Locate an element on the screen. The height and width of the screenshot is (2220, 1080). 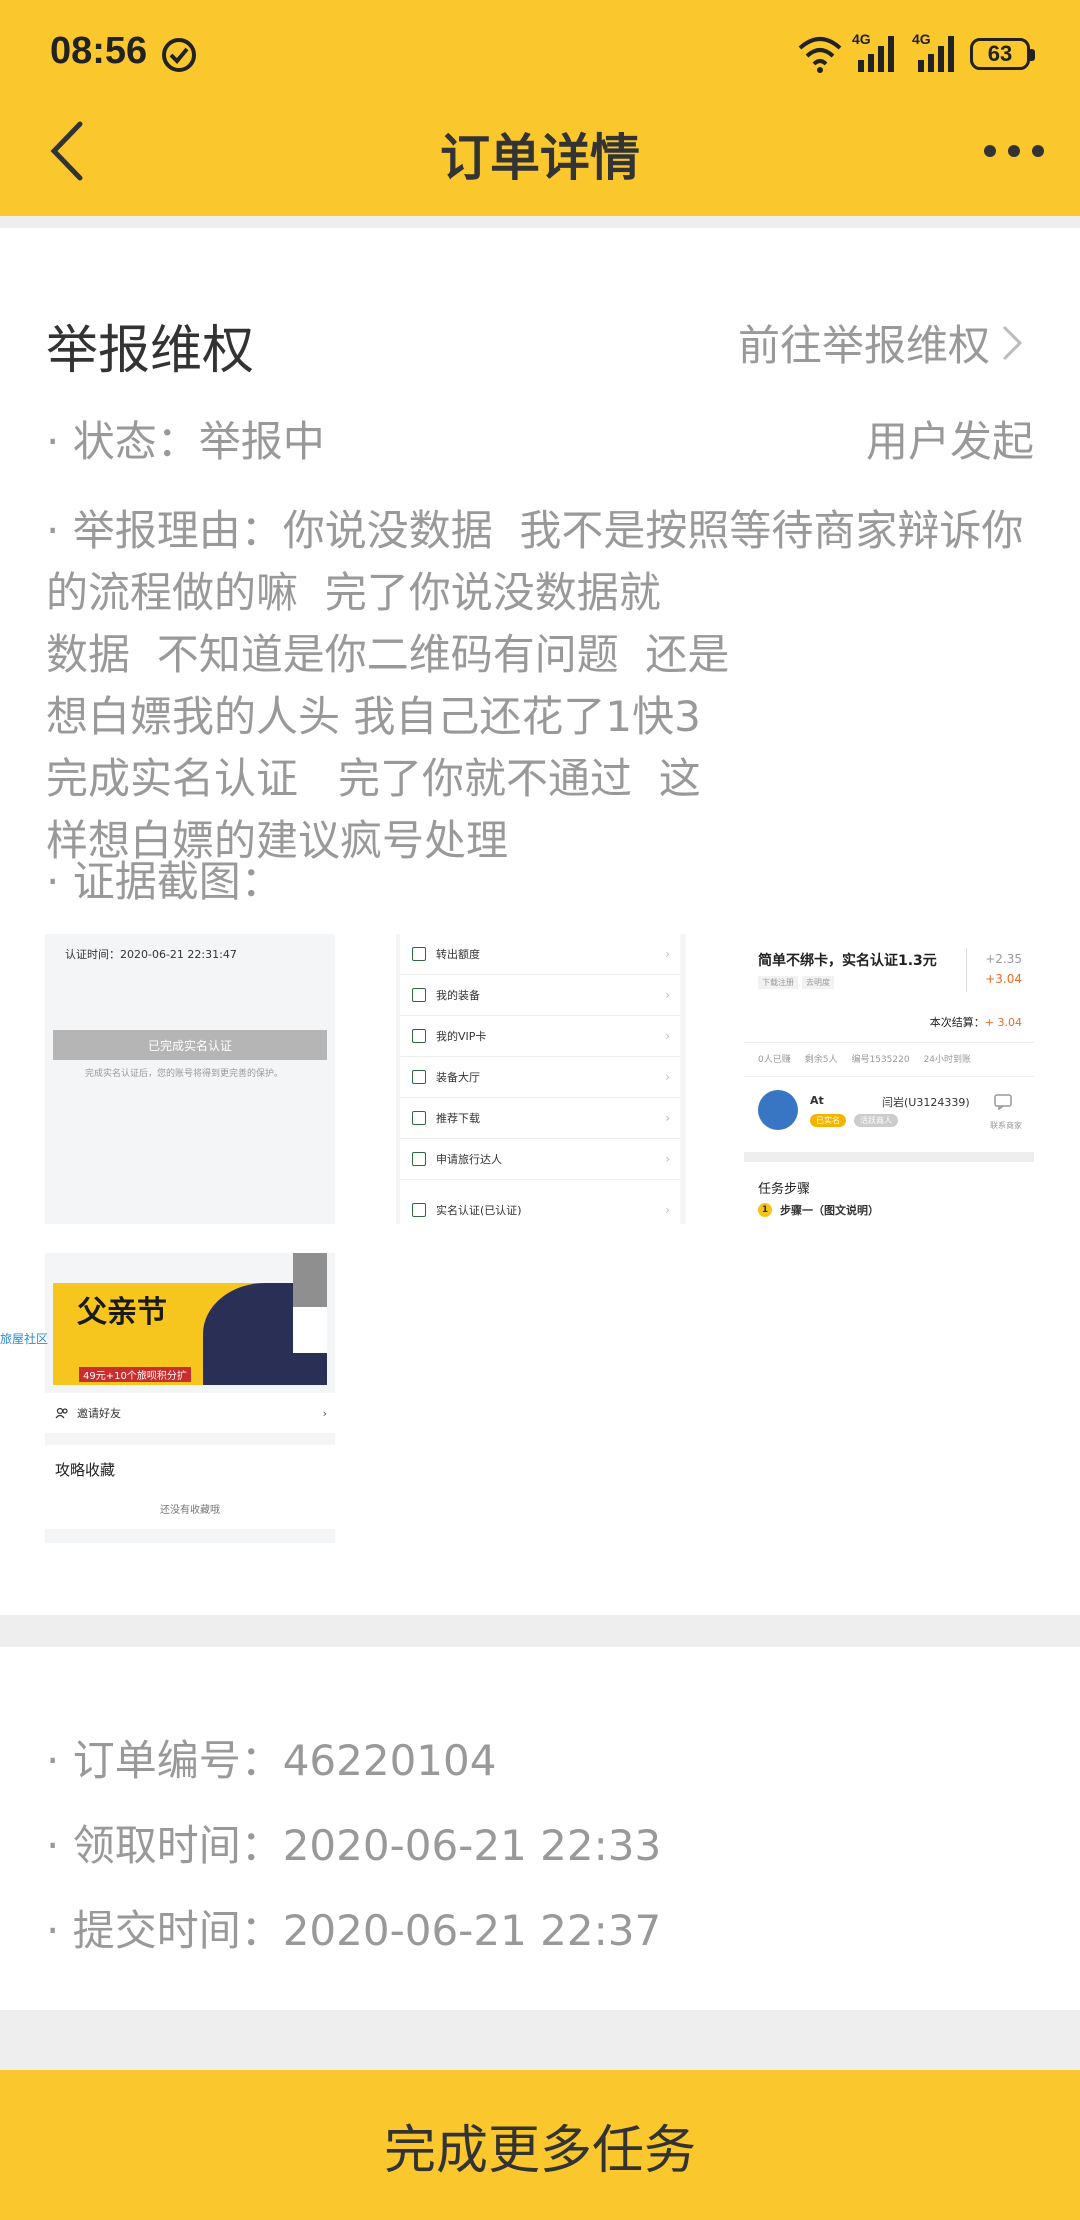
task-title: 简单不绑卡，实名认证1.3元 is located at coordinates (847, 961).